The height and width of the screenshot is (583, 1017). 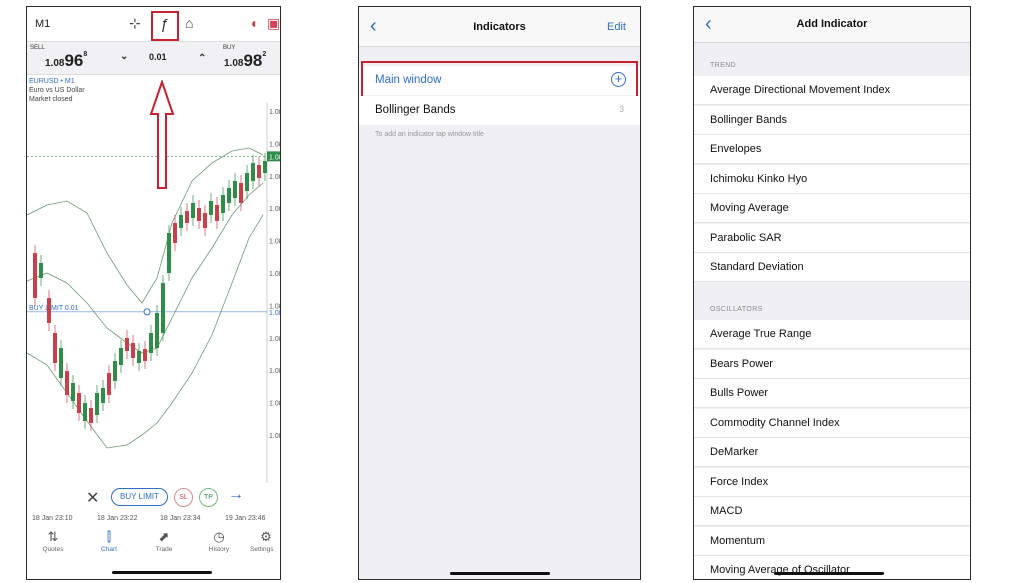 What do you see at coordinates (832, 238) in the screenshot?
I see `indicator-list-item: Parabolic SAR` at bounding box center [832, 238].